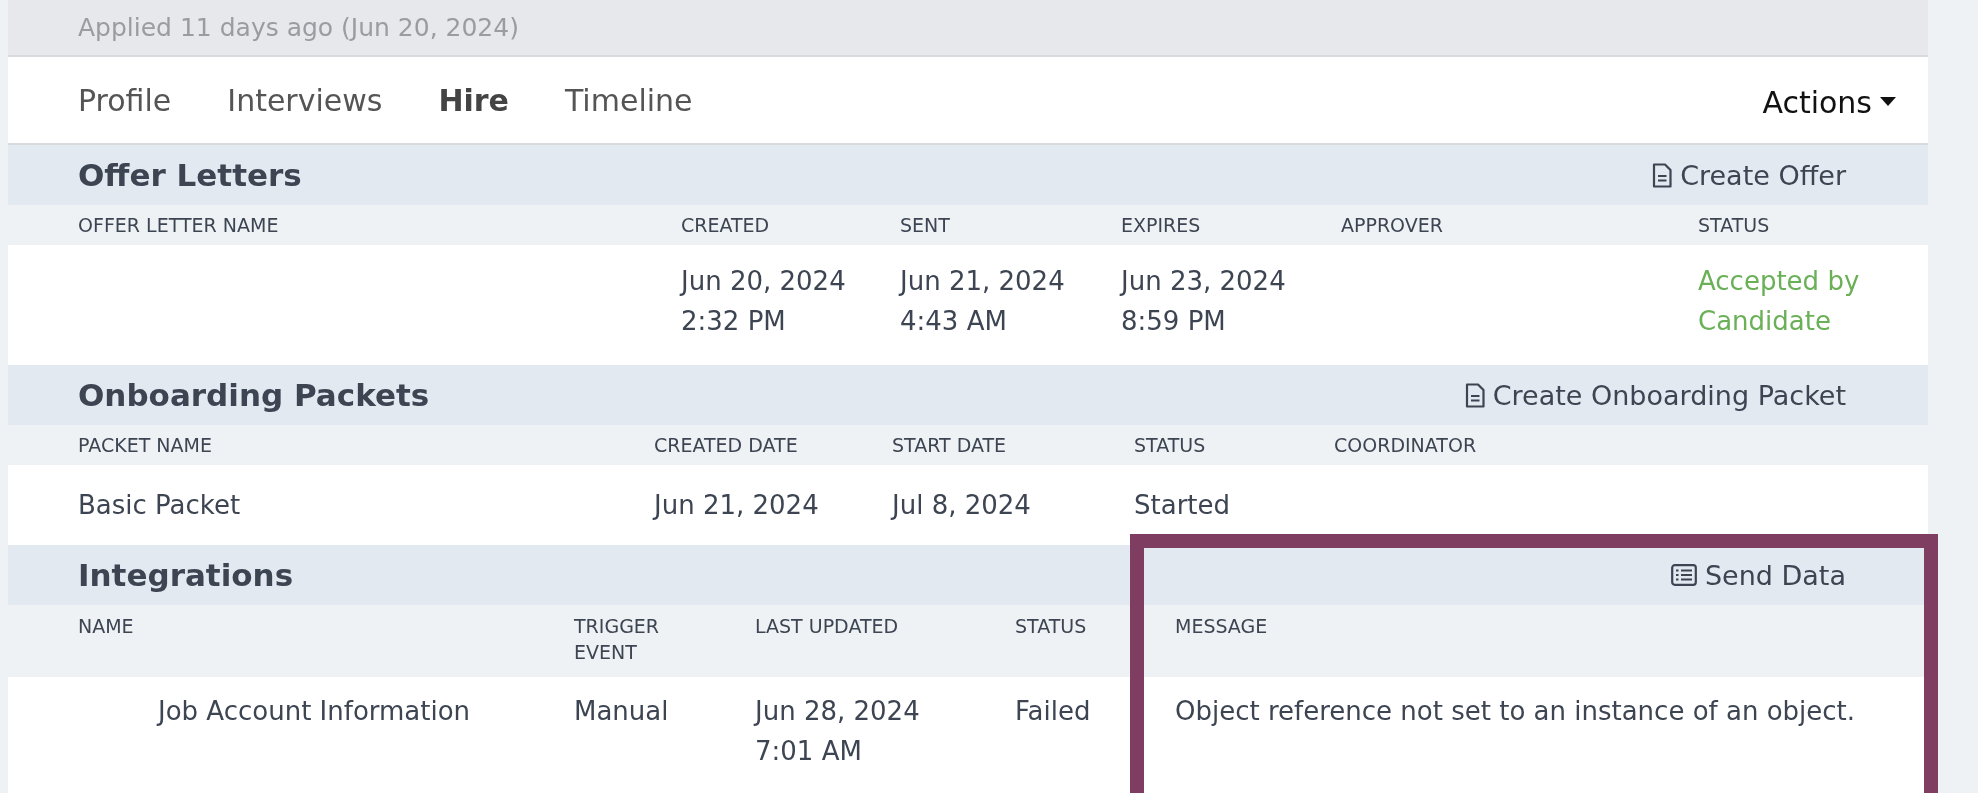 Image resolution: width=1978 pixels, height=793 pixels. What do you see at coordinates (186, 575) in the screenshot?
I see `section-title: Integrations` at bounding box center [186, 575].